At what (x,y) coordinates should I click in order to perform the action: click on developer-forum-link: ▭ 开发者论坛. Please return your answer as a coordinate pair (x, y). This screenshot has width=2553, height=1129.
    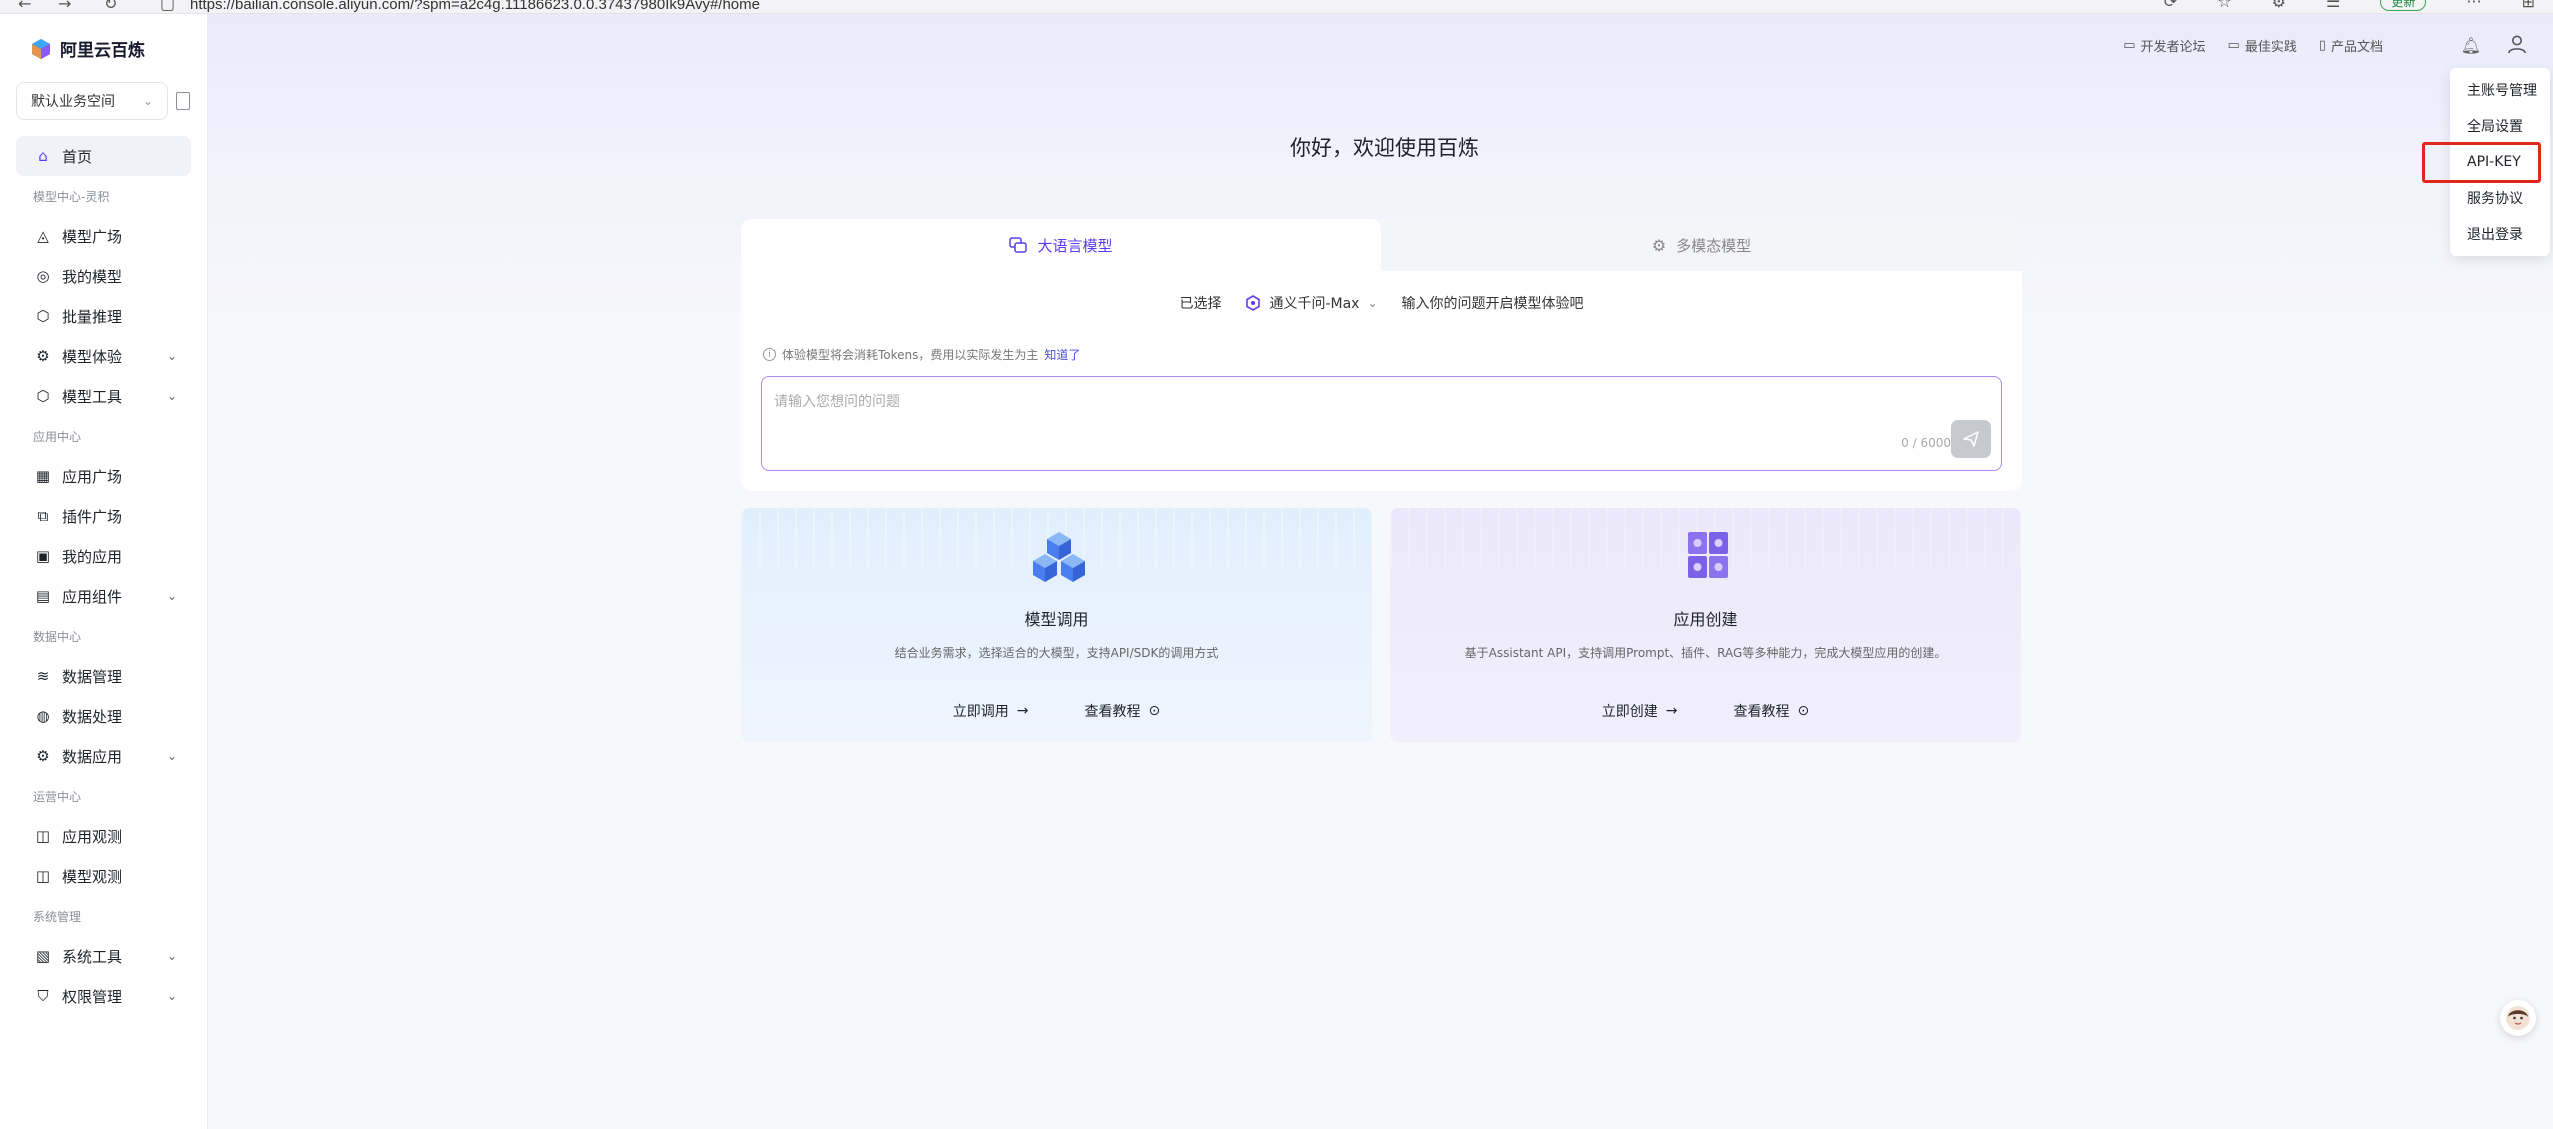
    Looking at the image, I should click on (2164, 45).